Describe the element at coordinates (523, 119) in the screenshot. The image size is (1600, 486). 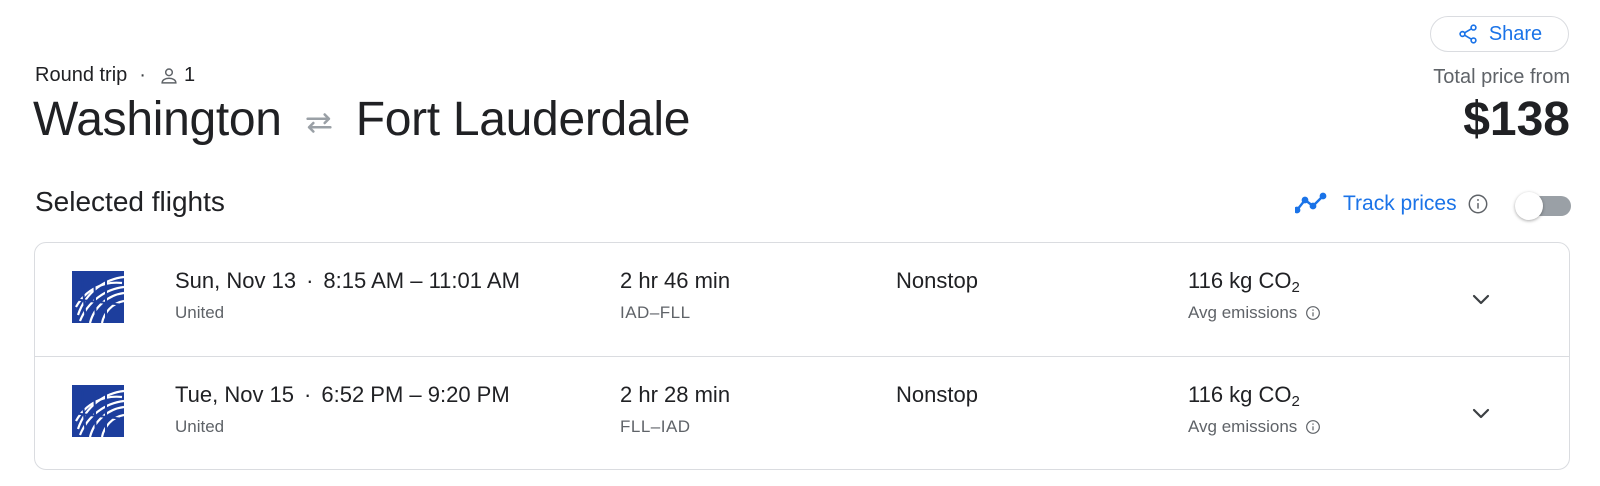
I see `destination-city: Fort Lauderdale` at that location.